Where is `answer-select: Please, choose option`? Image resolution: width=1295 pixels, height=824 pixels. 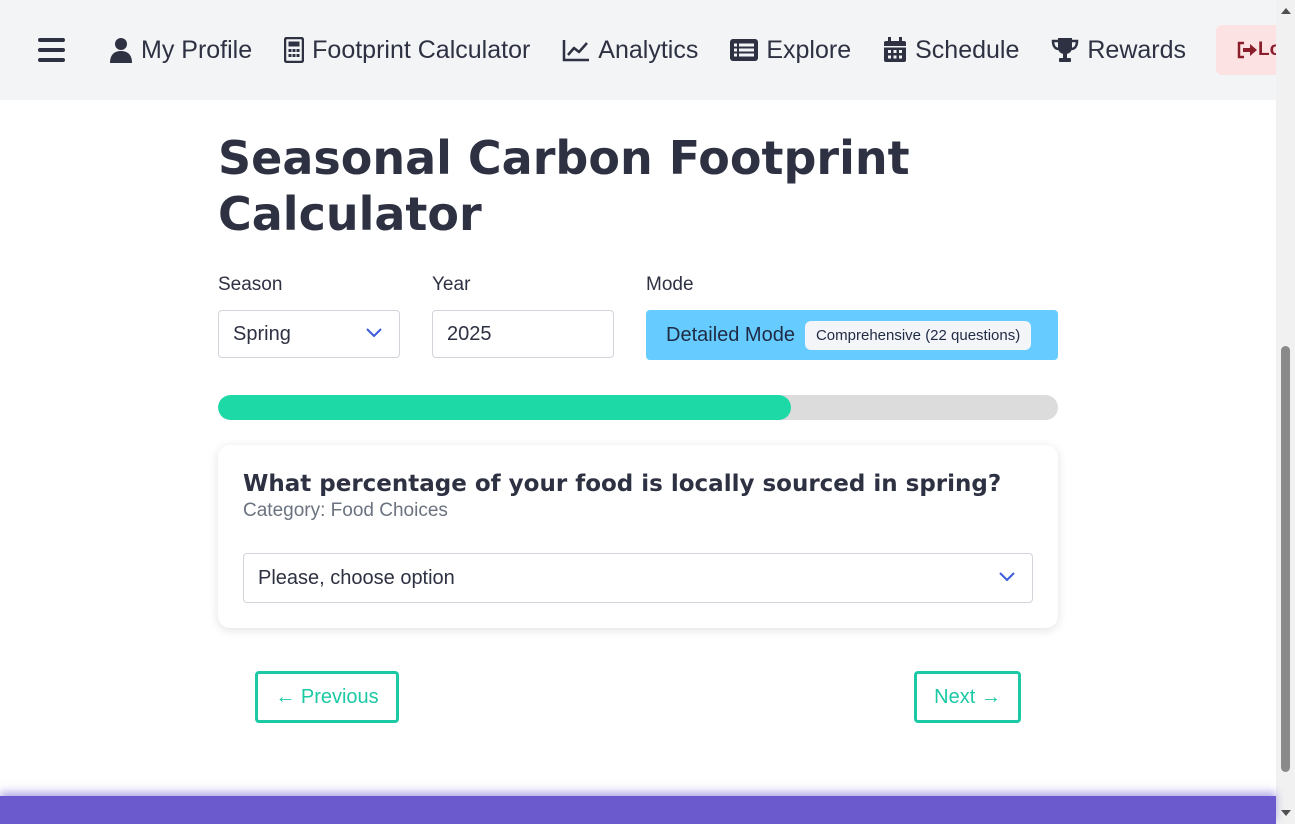 answer-select: Please, choose option is located at coordinates (638, 578).